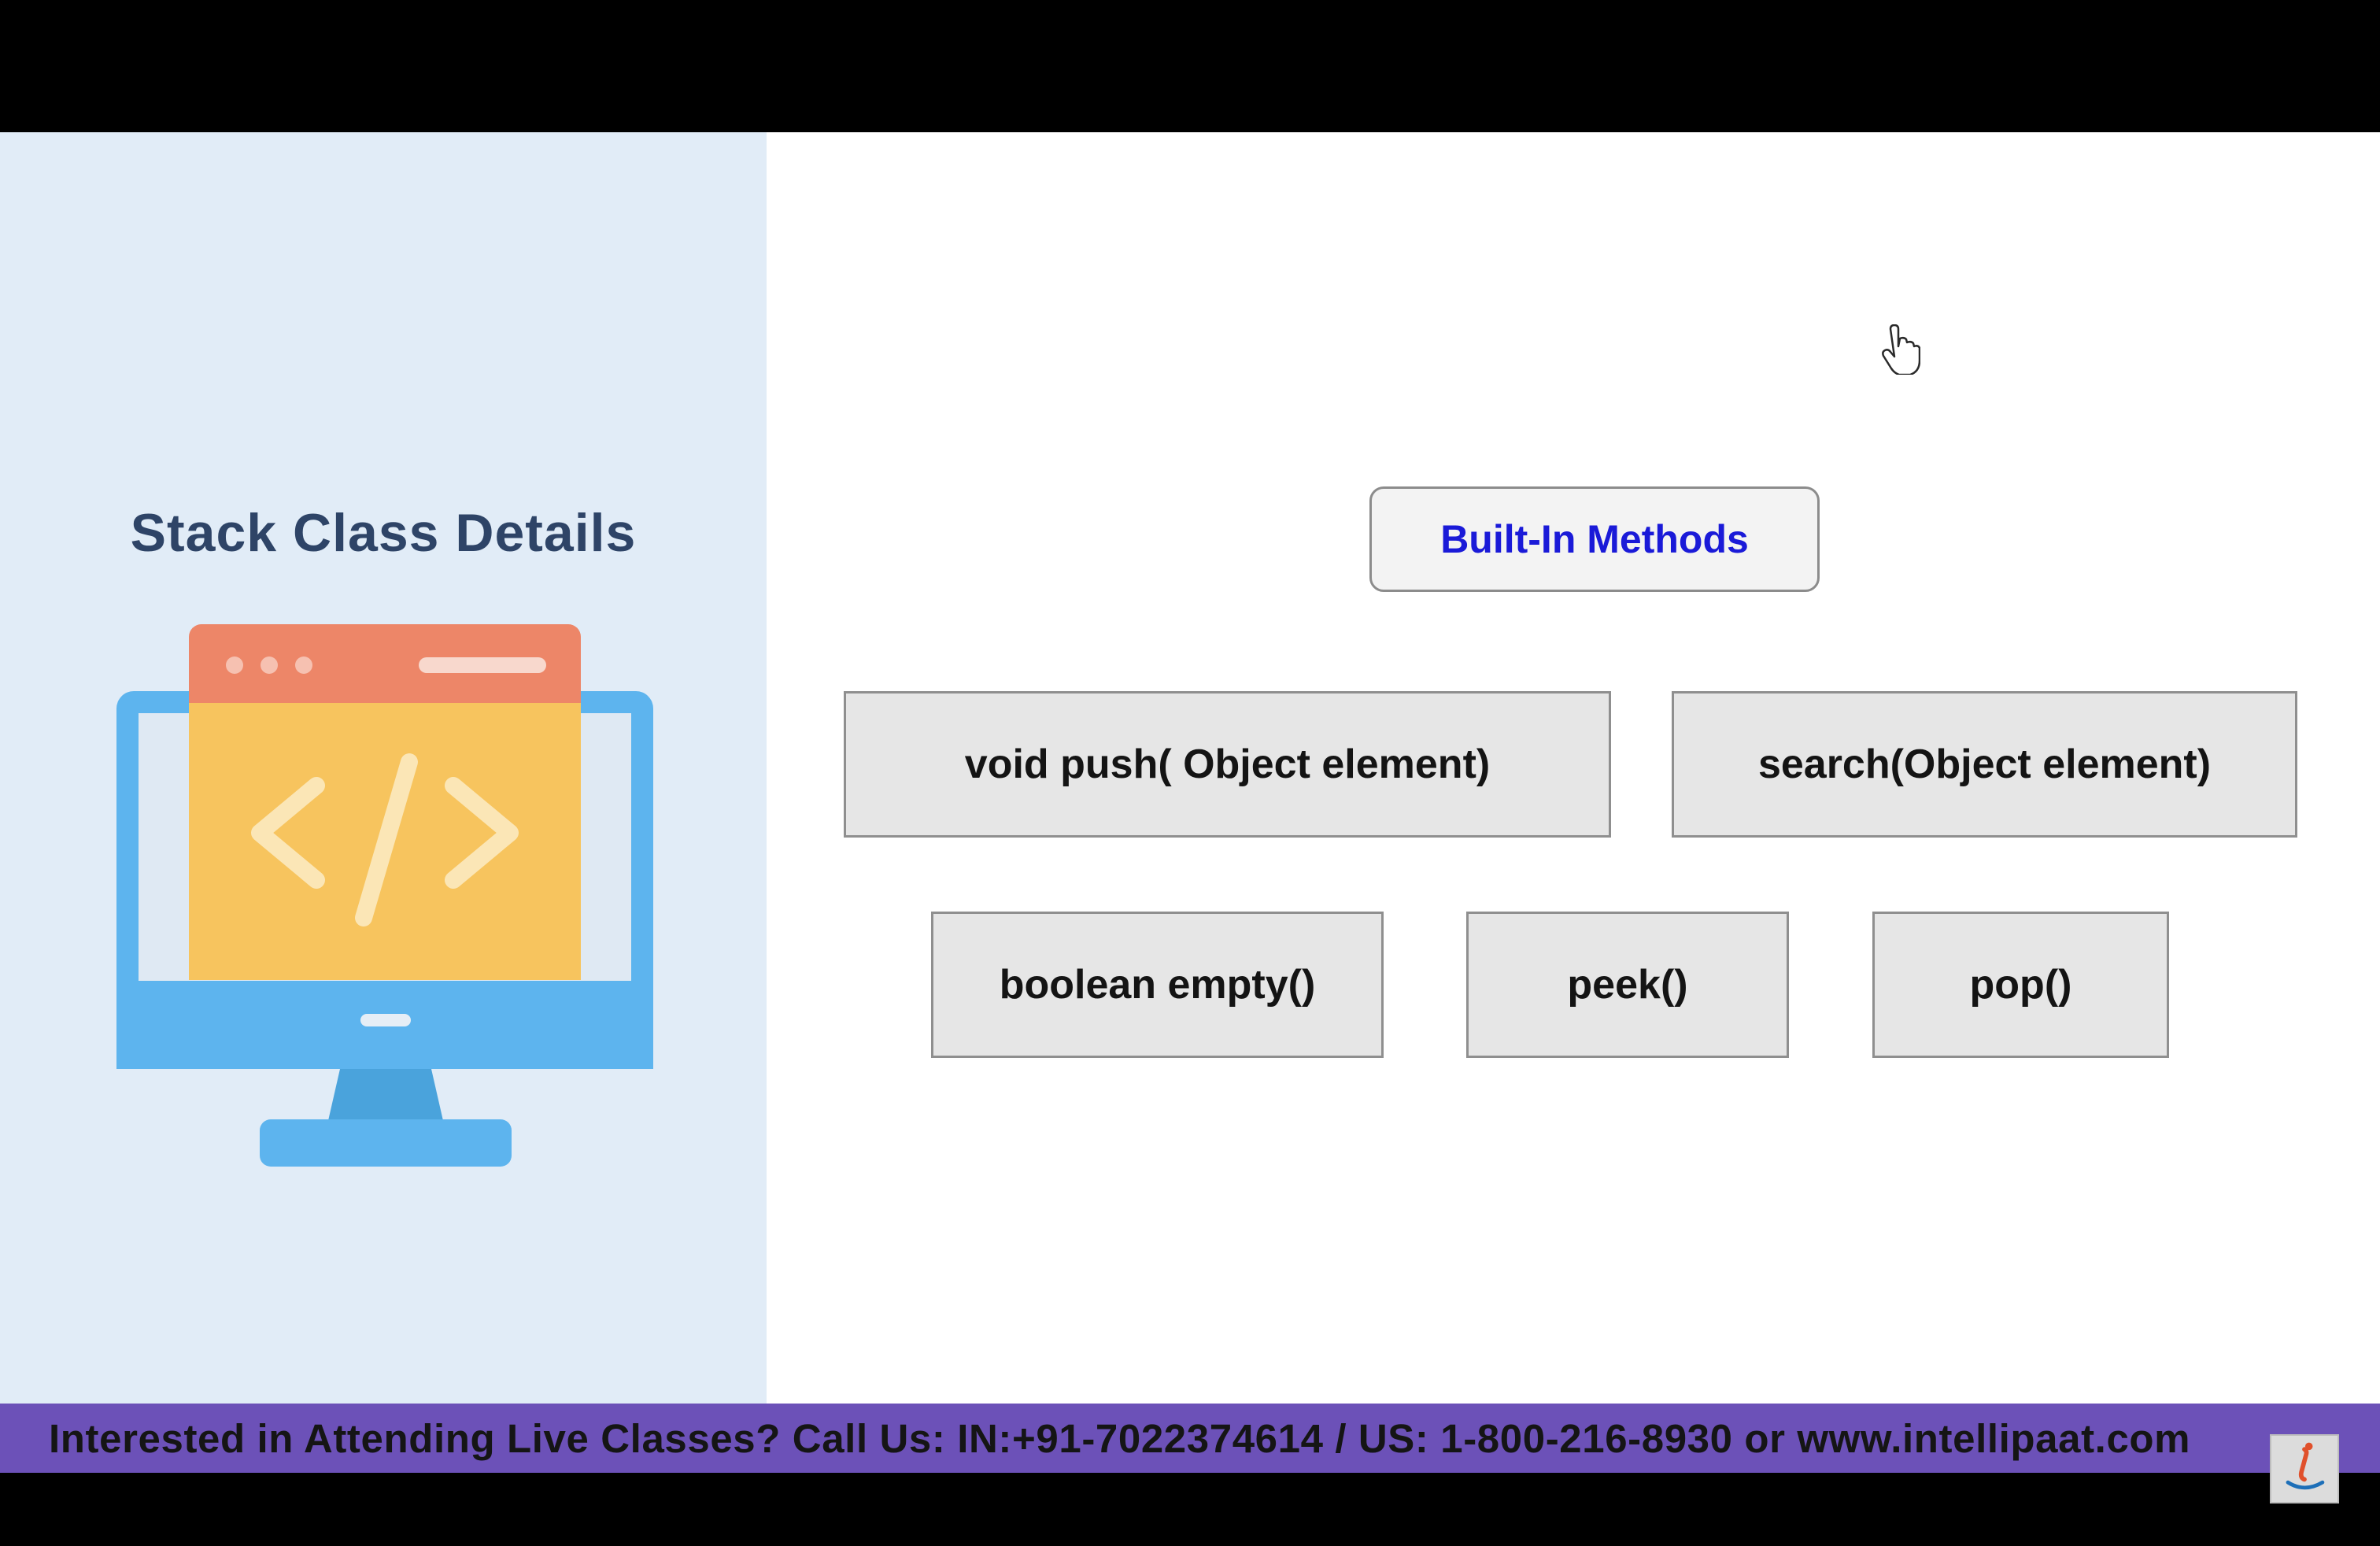 This screenshot has width=2380, height=1546. Describe the element at coordinates (1190, 66) in the screenshot. I see `top-letterbox-bar` at that location.